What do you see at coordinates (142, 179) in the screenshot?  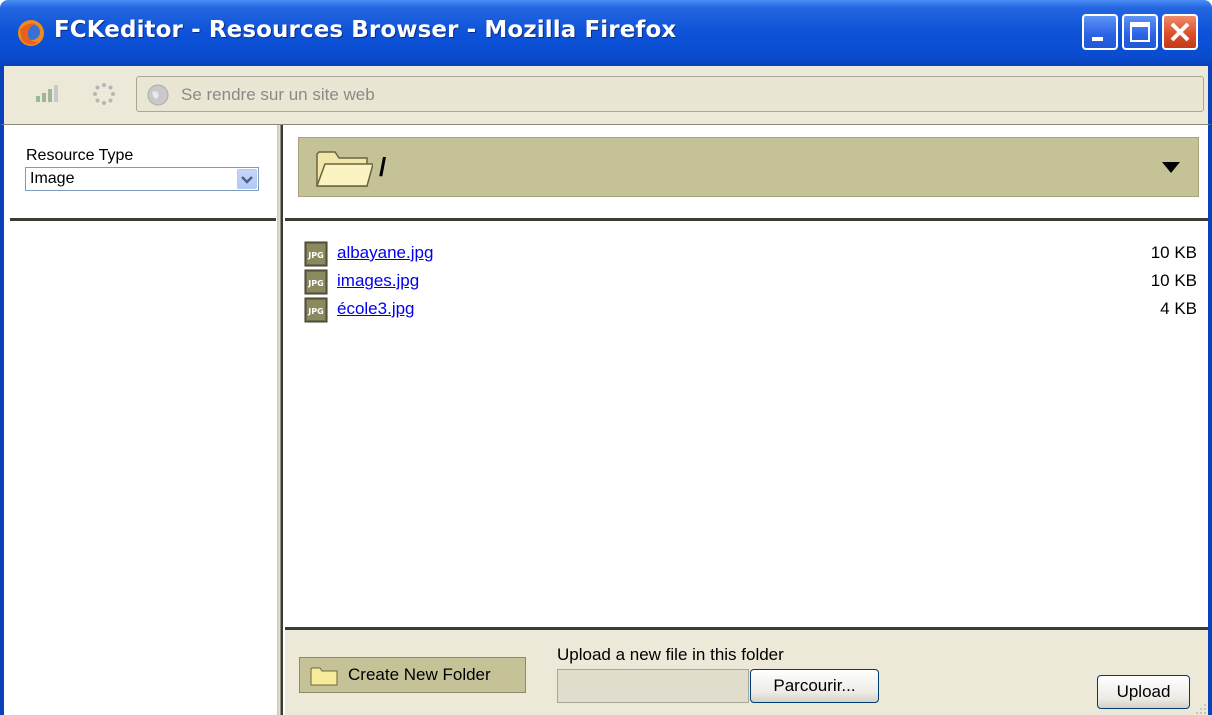 I see `resource-type-select: Image` at bounding box center [142, 179].